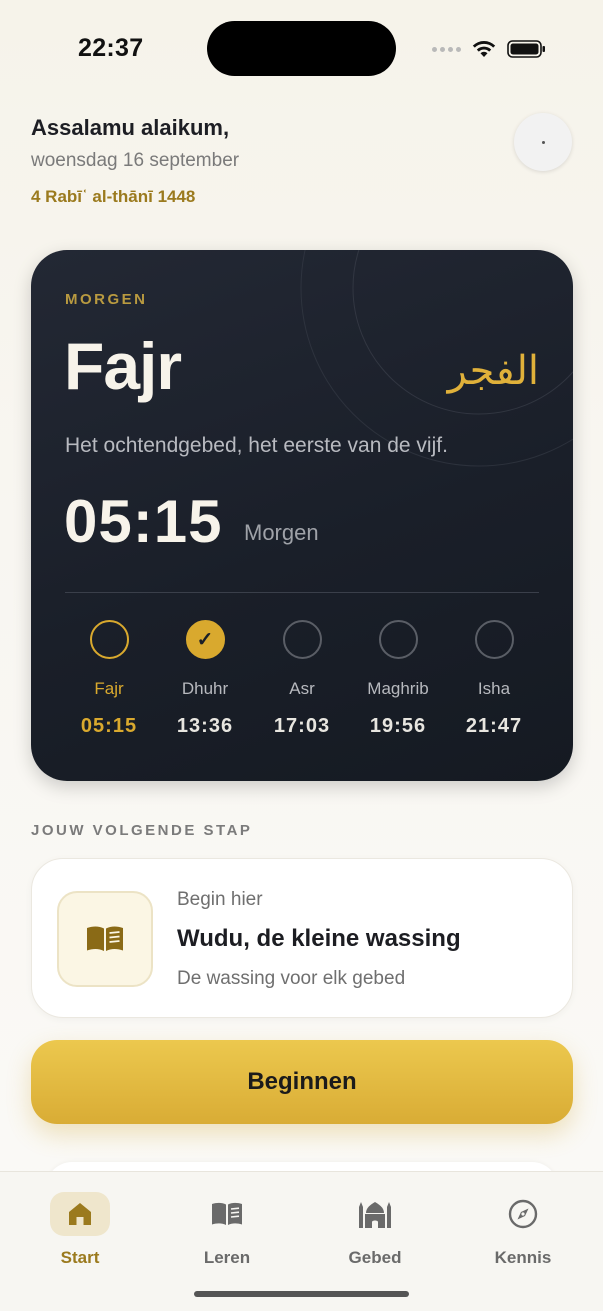  Describe the element at coordinates (111, 48) in the screenshot. I see `status-time: 22:37` at that location.